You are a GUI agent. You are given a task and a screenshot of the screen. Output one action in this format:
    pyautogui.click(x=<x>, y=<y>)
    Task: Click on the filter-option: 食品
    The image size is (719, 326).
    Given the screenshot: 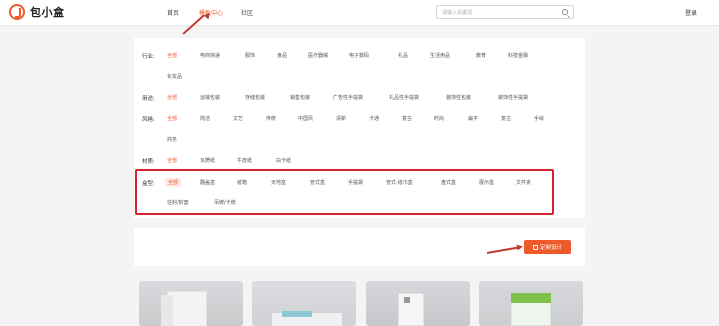 What is the action you would take?
    pyautogui.click(x=282, y=55)
    